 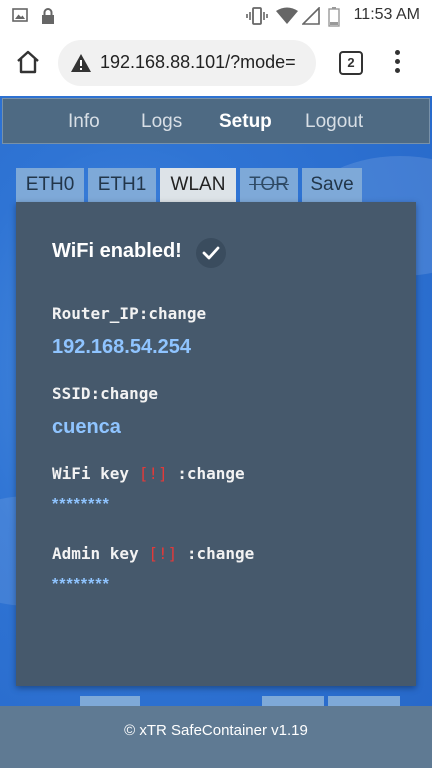 I want to click on admin-key-name: Admin key, so click(x=100, y=553).